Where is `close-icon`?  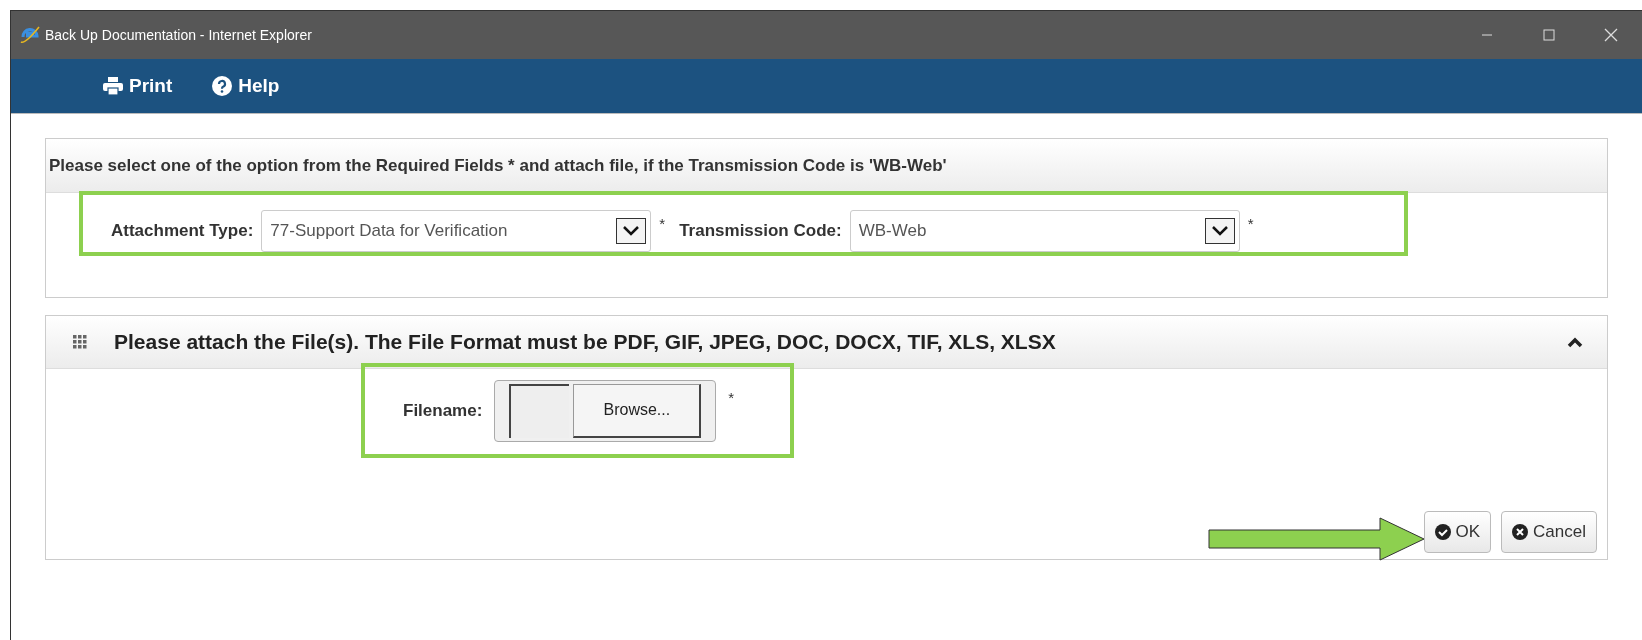 close-icon is located at coordinates (1611, 35).